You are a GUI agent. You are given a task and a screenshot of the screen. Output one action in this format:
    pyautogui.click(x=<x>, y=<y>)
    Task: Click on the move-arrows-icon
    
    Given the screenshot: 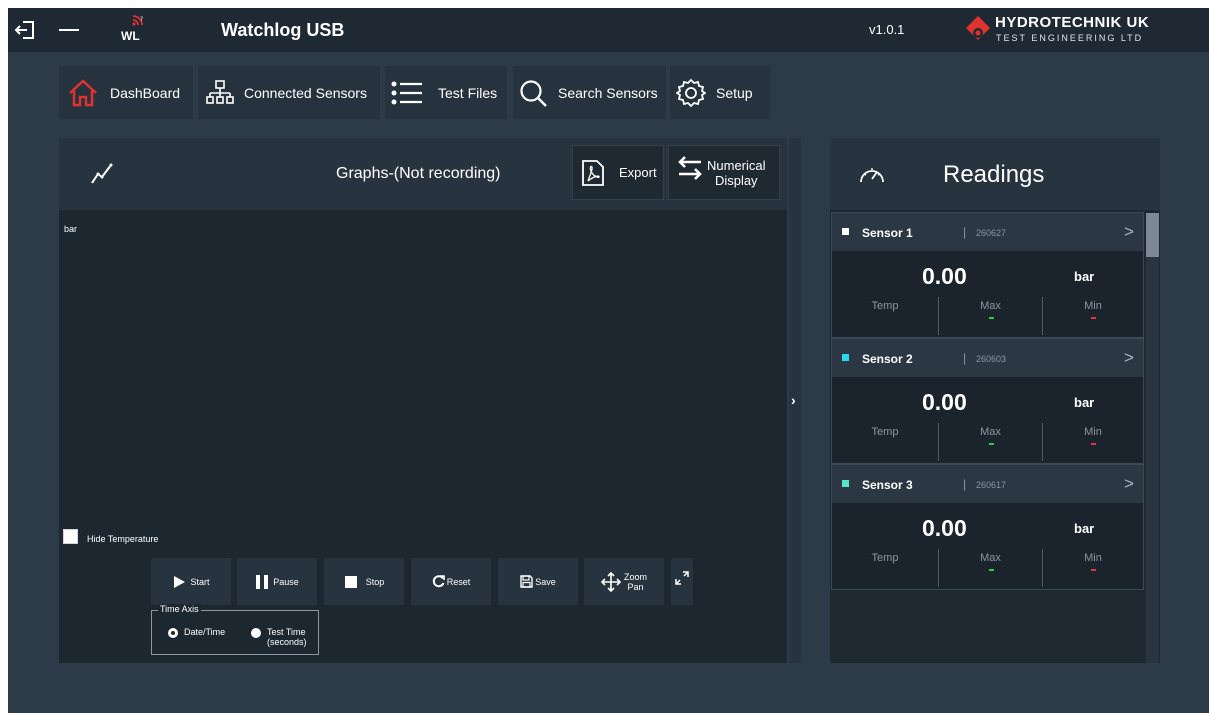 What is the action you would take?
    pyautogui.click(x=610, y=581)
    